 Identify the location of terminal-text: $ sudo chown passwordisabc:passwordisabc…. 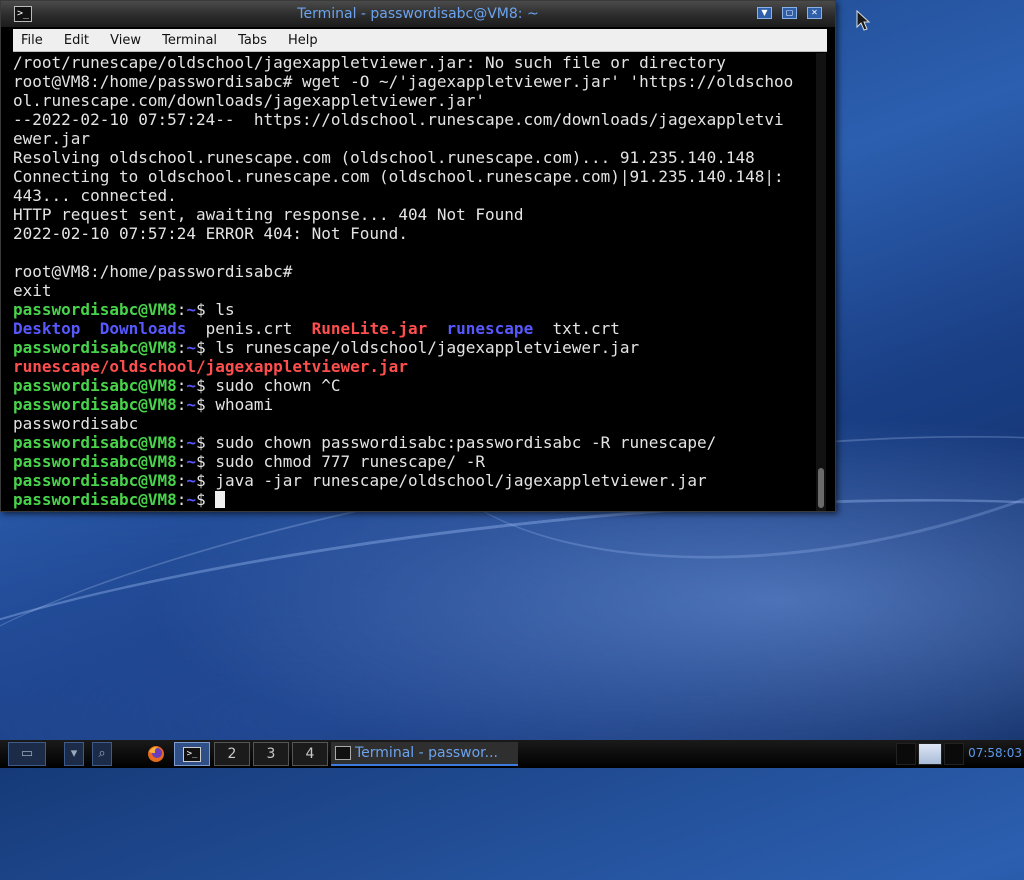
(456, 442).